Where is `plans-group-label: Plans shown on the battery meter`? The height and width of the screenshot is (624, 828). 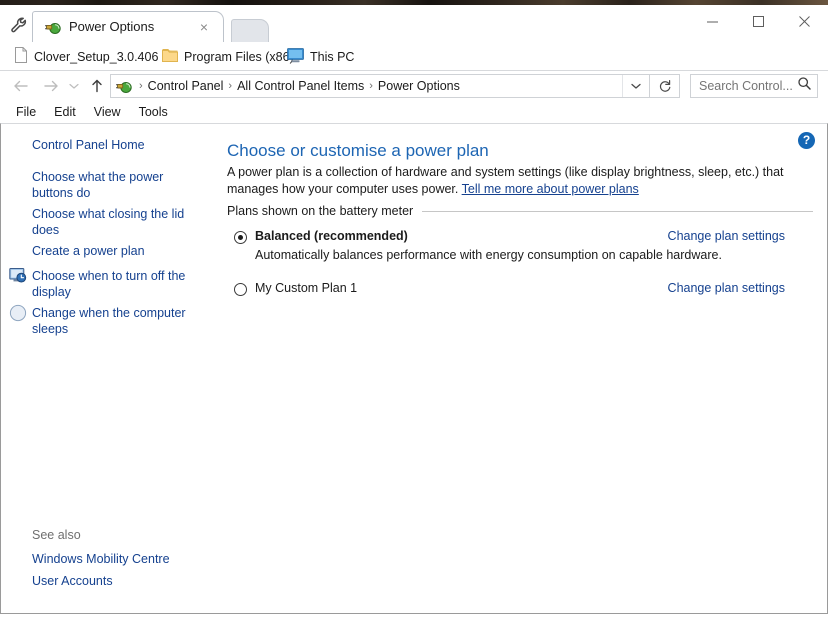
plans-group-label: Plans shown on the battery meter is located at coordinates (320, 211).